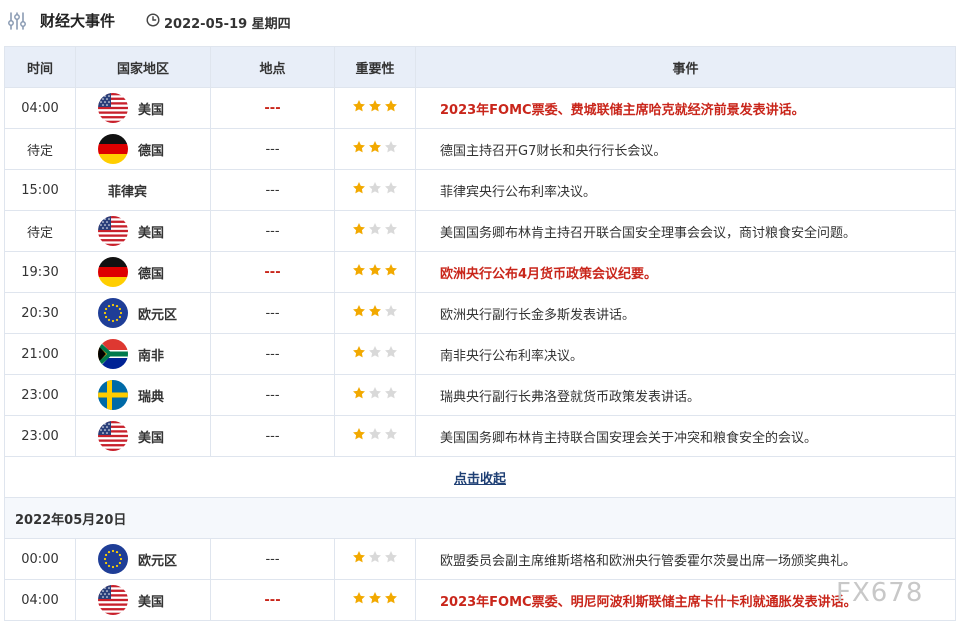 The height and width of the screenshot is (626, 960). I want to click on watermark-logo: FX678, so click(880, 593).